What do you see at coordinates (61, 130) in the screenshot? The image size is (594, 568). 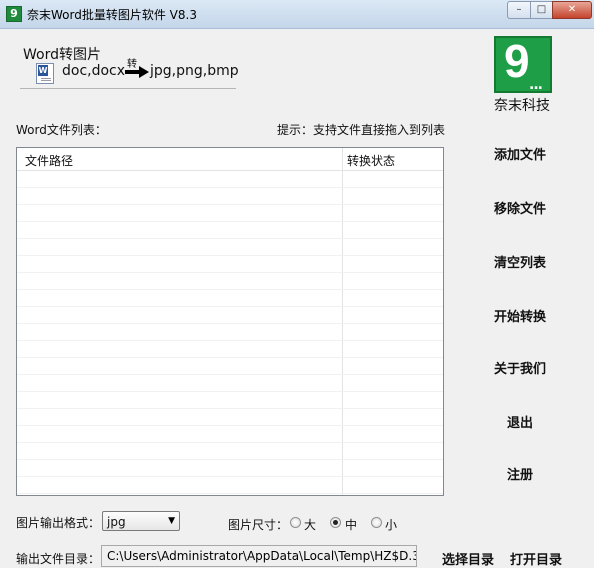 I see `file-list-label: Word文件列表：` at bounding box center [61, 130].